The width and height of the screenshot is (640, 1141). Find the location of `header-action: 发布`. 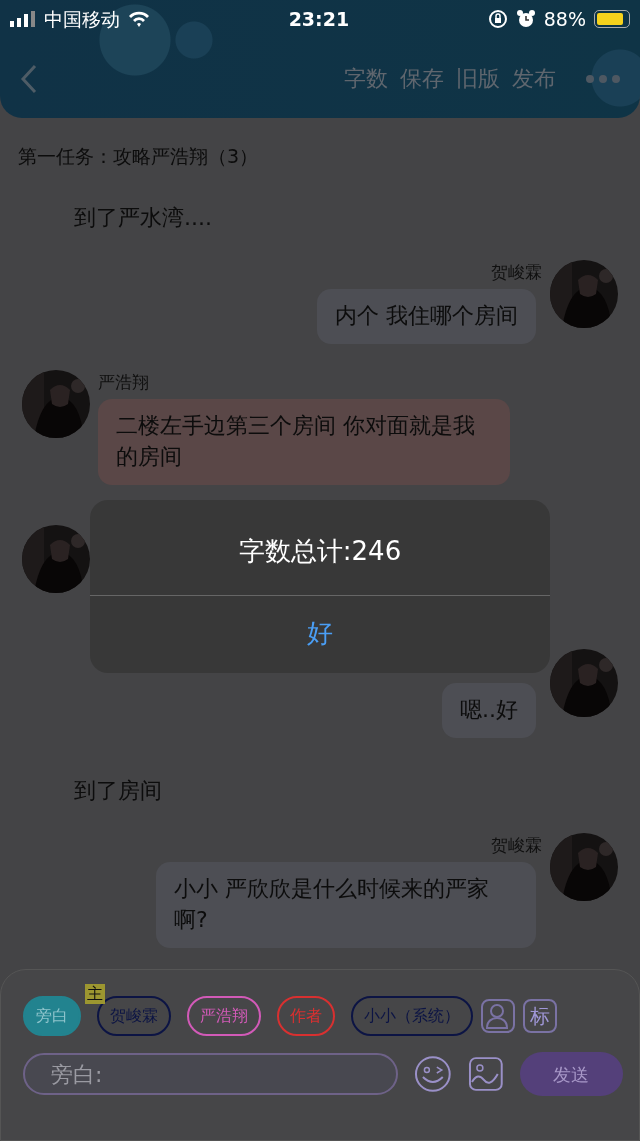

header-action: 发布 is located at coordinates (534, 78).